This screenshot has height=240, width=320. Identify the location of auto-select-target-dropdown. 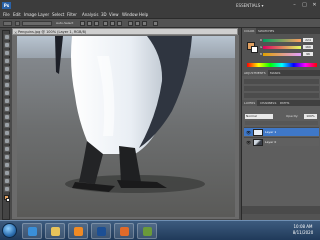
(37, 23).